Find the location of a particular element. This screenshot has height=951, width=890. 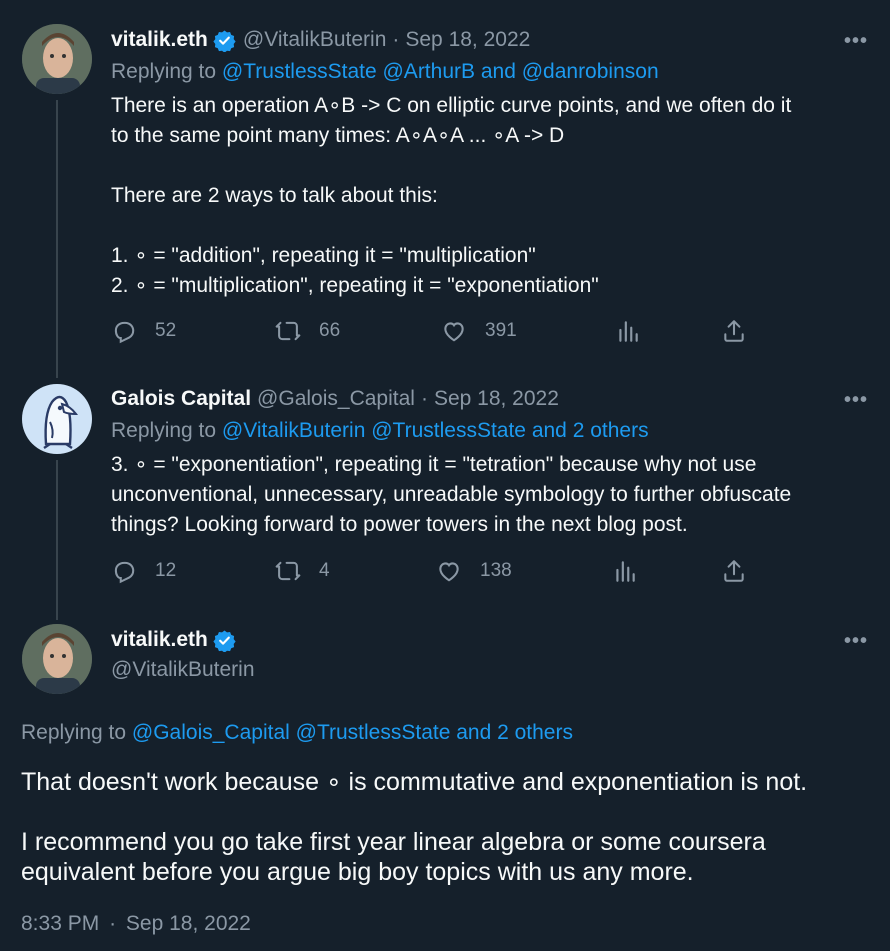

like-button: 138 is located at coordinates (474, 571).